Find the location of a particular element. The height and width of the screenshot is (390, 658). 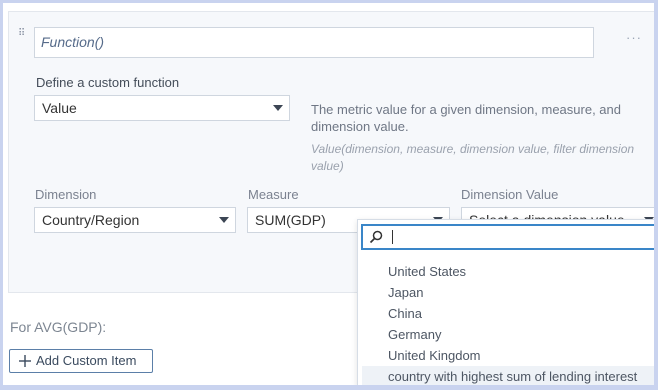

add-custom-item-button: Add Custom Item is located at coordinates (81, 361).